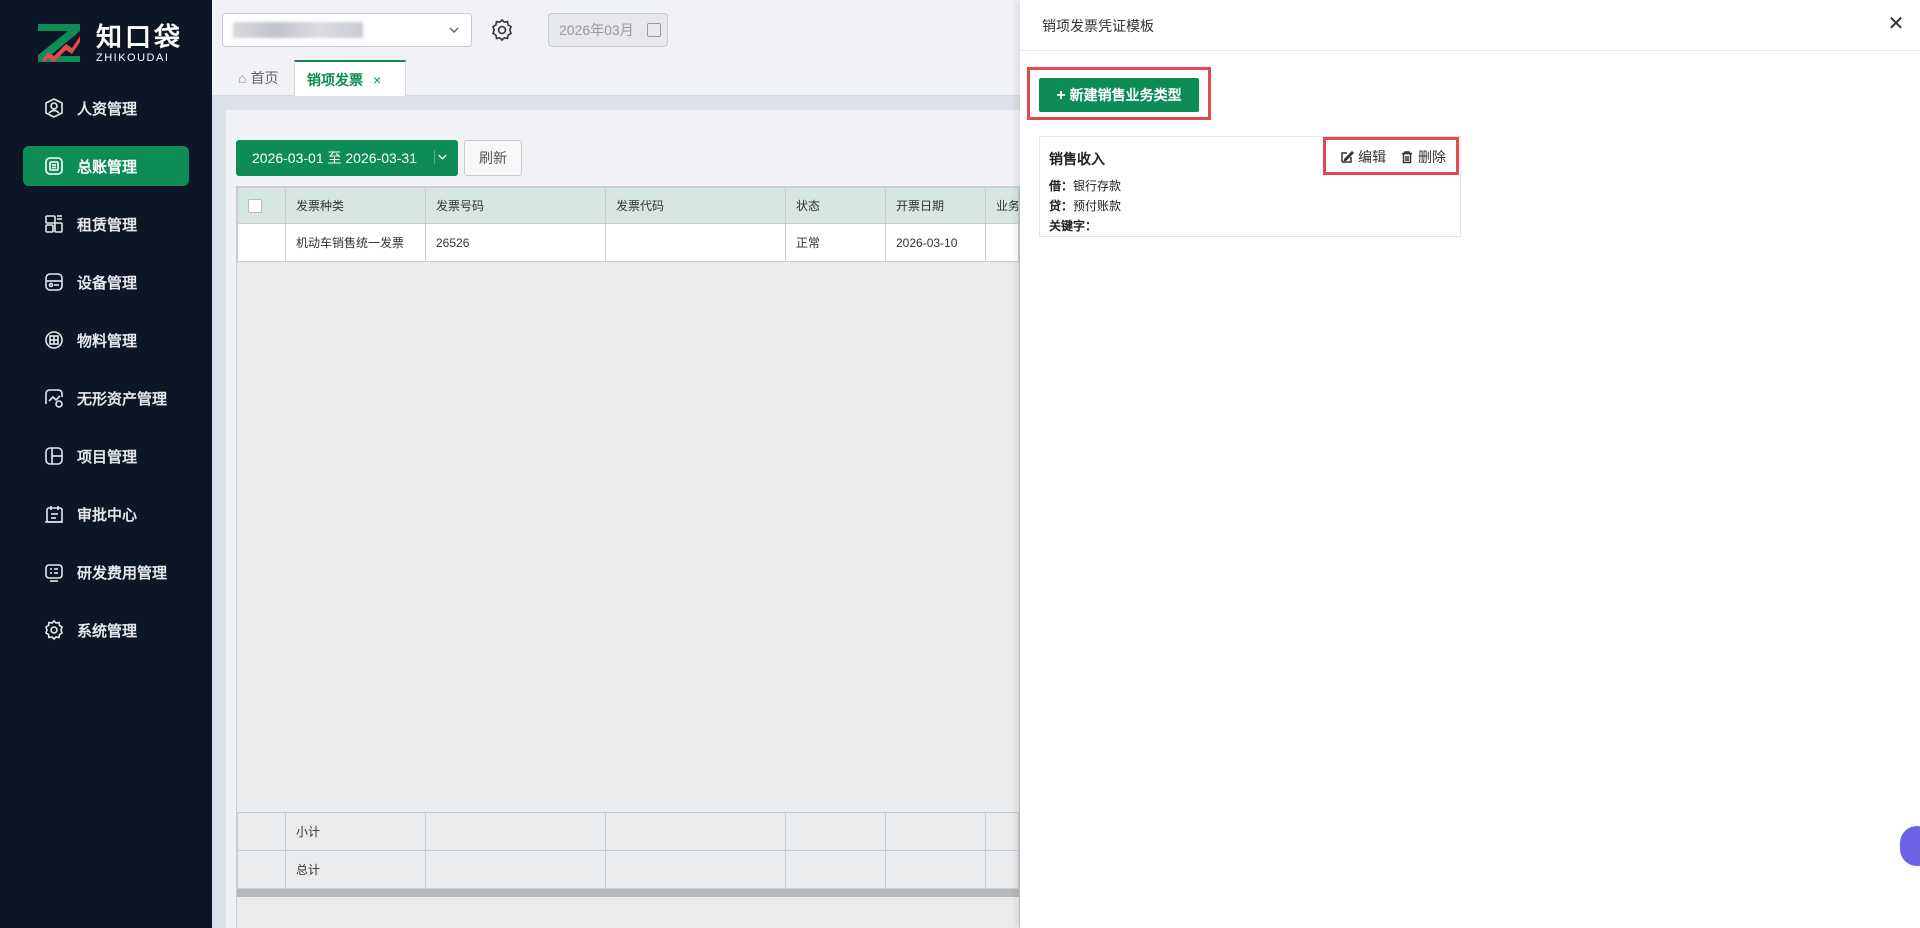  Describe the element at coordinates (515, 205) in the screenshot. I see `column-header: 发票号码` at that location.